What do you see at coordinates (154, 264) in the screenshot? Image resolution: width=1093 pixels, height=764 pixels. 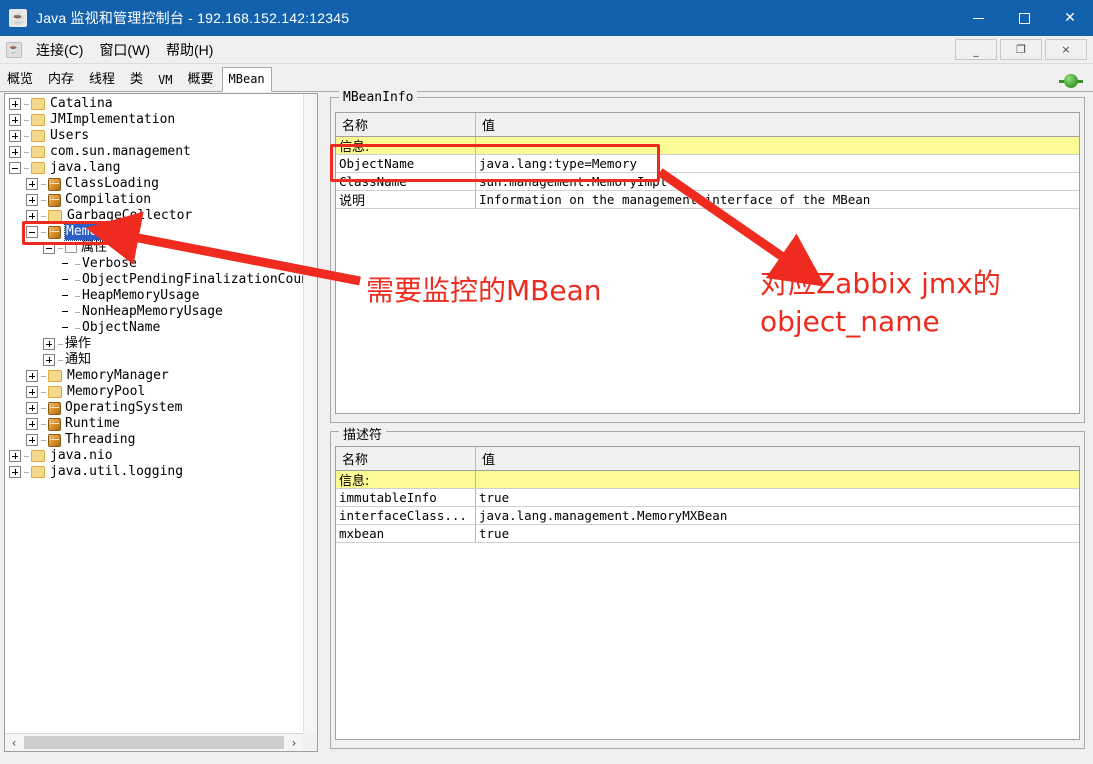 I see `tree-node-Verbose: Verbose` at bounding box center [154, 264].